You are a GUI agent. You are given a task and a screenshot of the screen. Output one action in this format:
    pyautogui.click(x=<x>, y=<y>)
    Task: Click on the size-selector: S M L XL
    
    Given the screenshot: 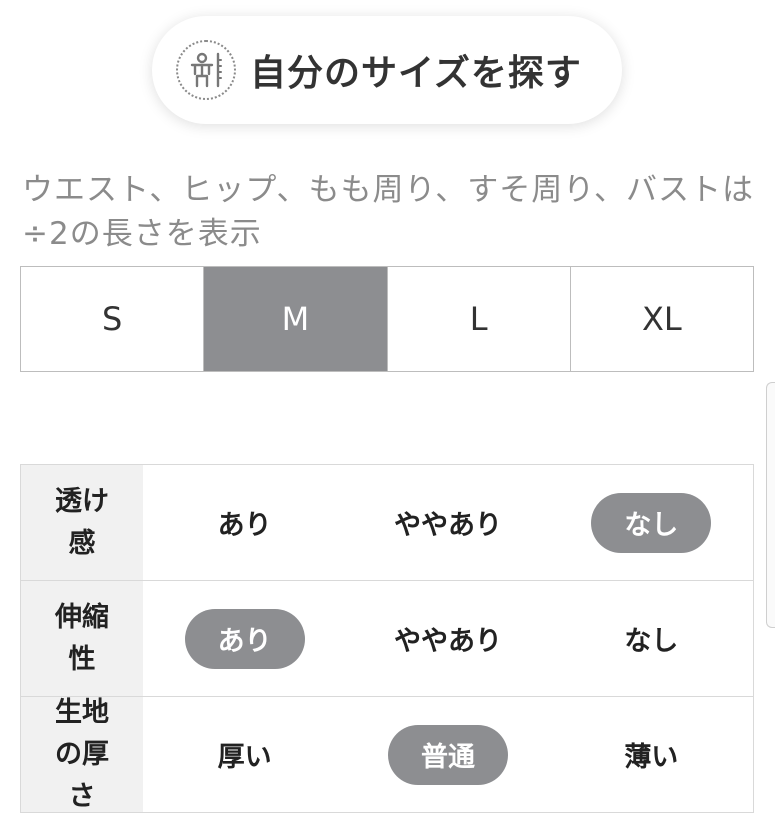 What is the action you would take?
    pyautogui.click(x=387, y=319)
    